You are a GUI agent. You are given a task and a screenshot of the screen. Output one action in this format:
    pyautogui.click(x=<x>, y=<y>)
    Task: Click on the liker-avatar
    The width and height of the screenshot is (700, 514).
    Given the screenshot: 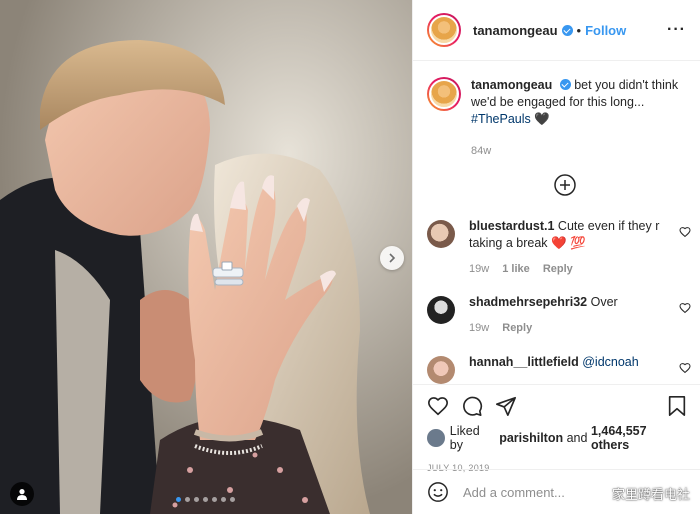 What is the action you would take?
    pyautogui.click(x=436, y=438)
    